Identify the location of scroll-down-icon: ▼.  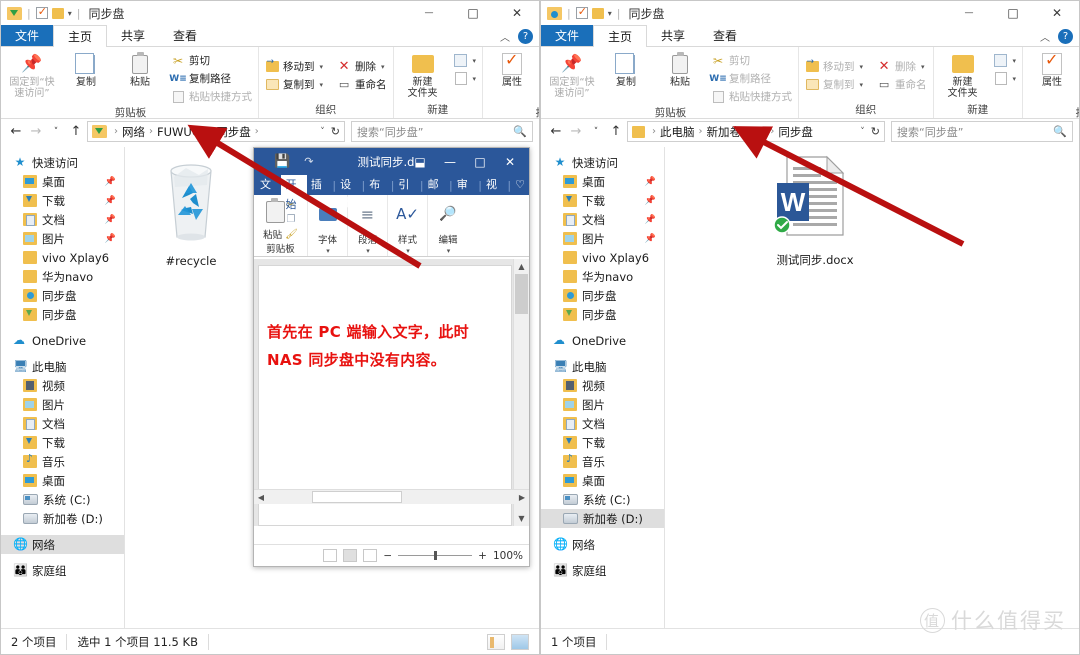
(521, 518).